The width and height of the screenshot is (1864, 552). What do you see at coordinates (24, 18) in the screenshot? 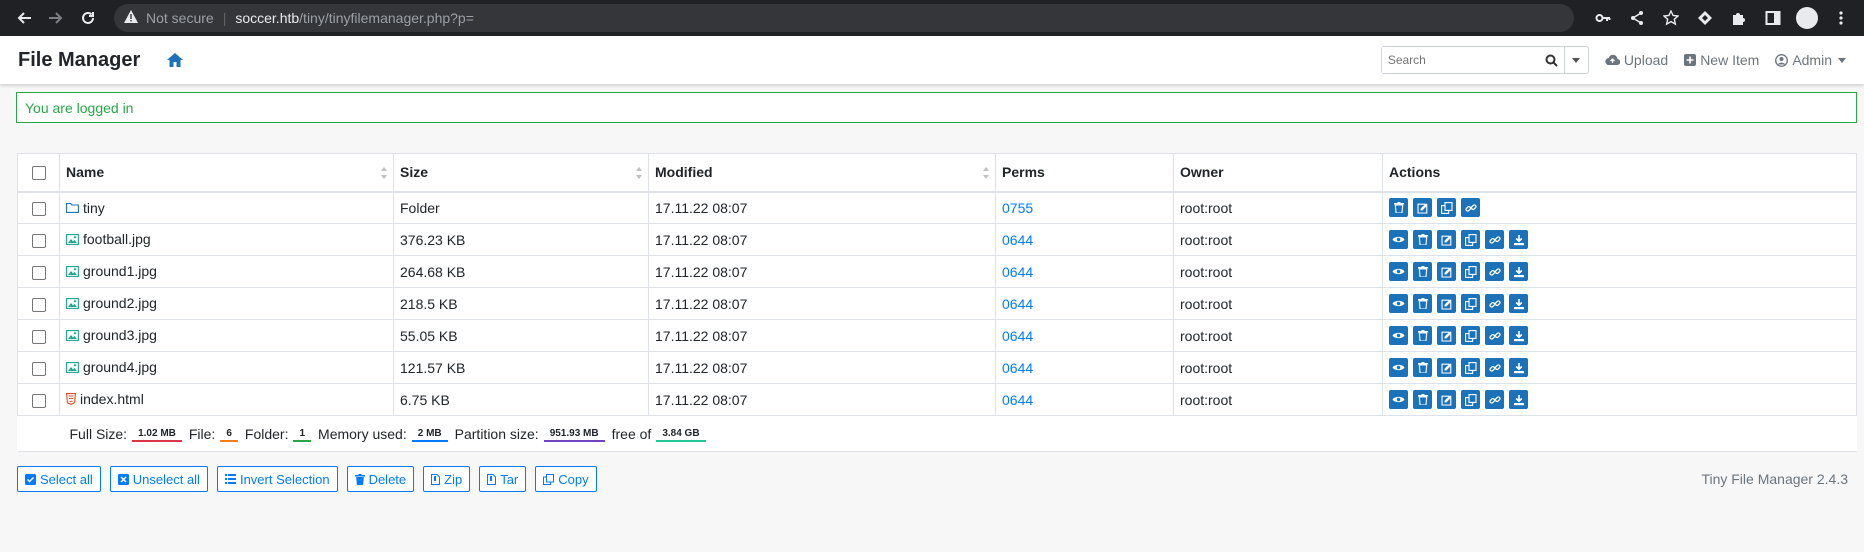
I see `back-icon` at bounding box center [24, 18].